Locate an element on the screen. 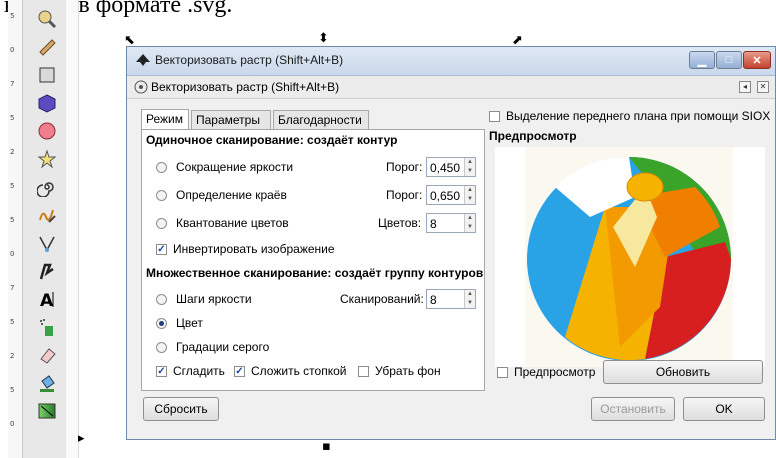 The width and height of the screenshot is (776, 458). smooth-checkbox: ✓ Сгладить is located at coordinates (190, 371).